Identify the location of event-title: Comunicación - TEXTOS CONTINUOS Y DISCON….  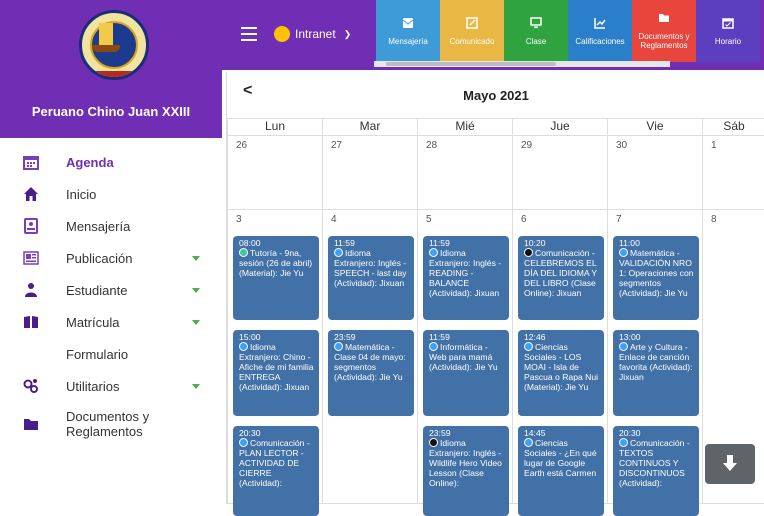
(654, 463).